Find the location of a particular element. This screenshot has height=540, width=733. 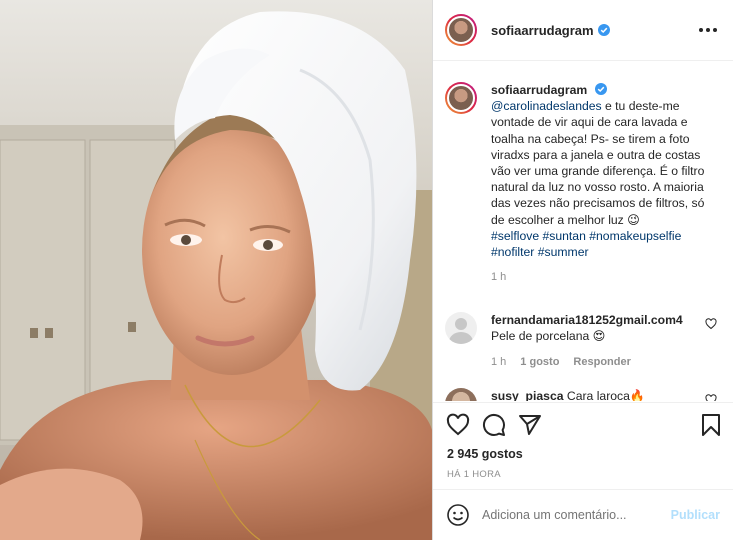

share-icon is located at coordinates (530, 425).